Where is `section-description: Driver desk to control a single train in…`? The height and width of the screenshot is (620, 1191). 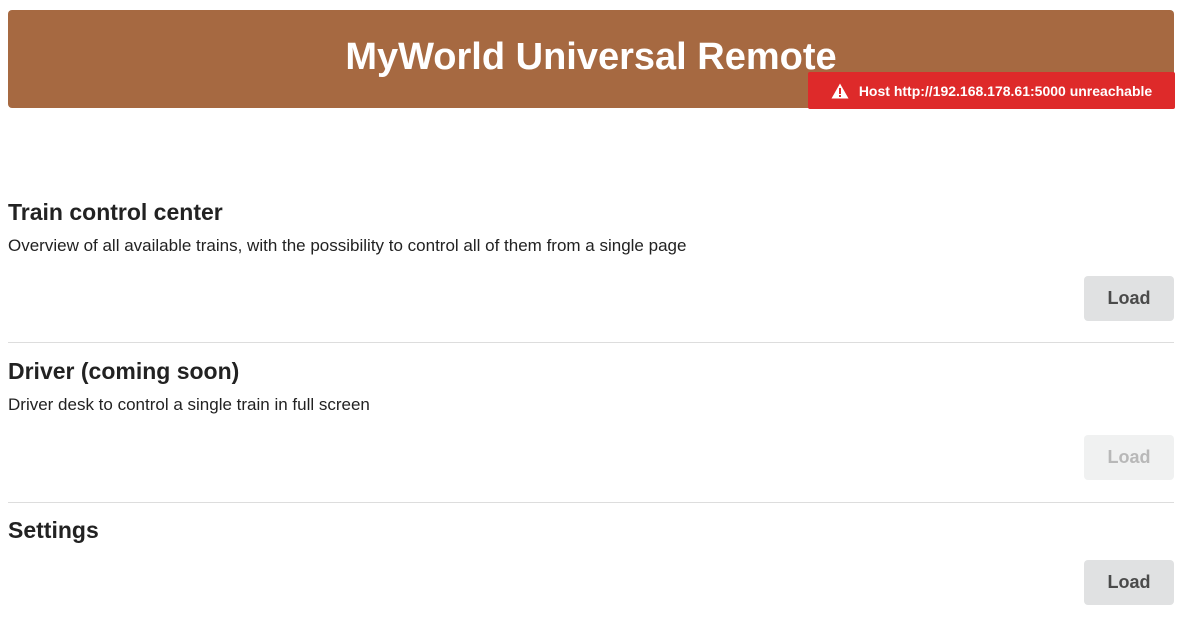
section-description: Driver desk to control a single train in… is located at coordinates (189, 404).